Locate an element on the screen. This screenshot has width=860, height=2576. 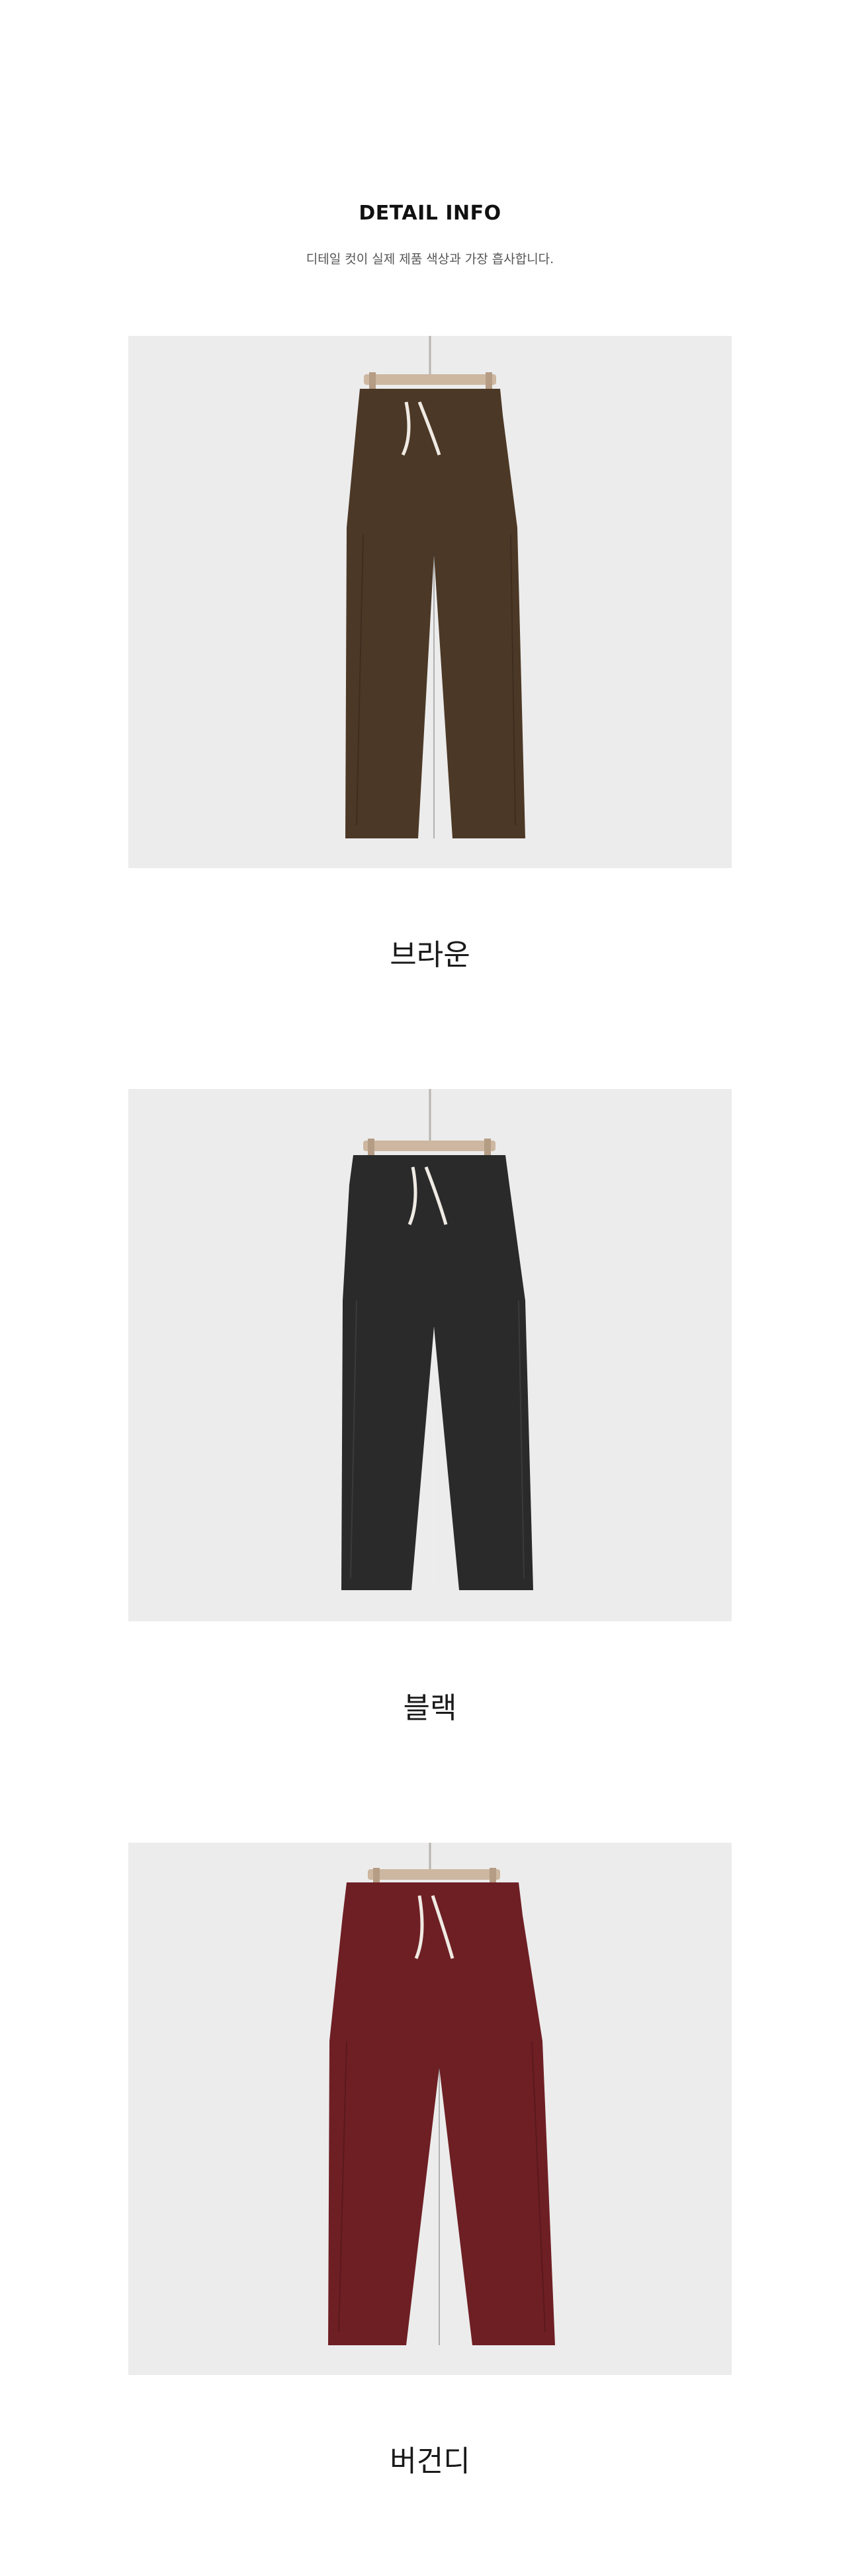
product-color-label: 브라운 is located at coordinates (430, 955).